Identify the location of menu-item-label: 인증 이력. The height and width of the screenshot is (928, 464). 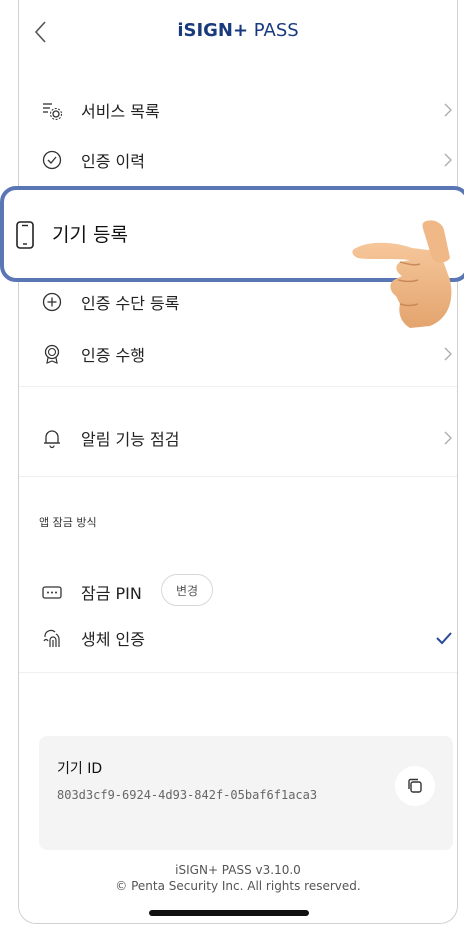
(113, 161).